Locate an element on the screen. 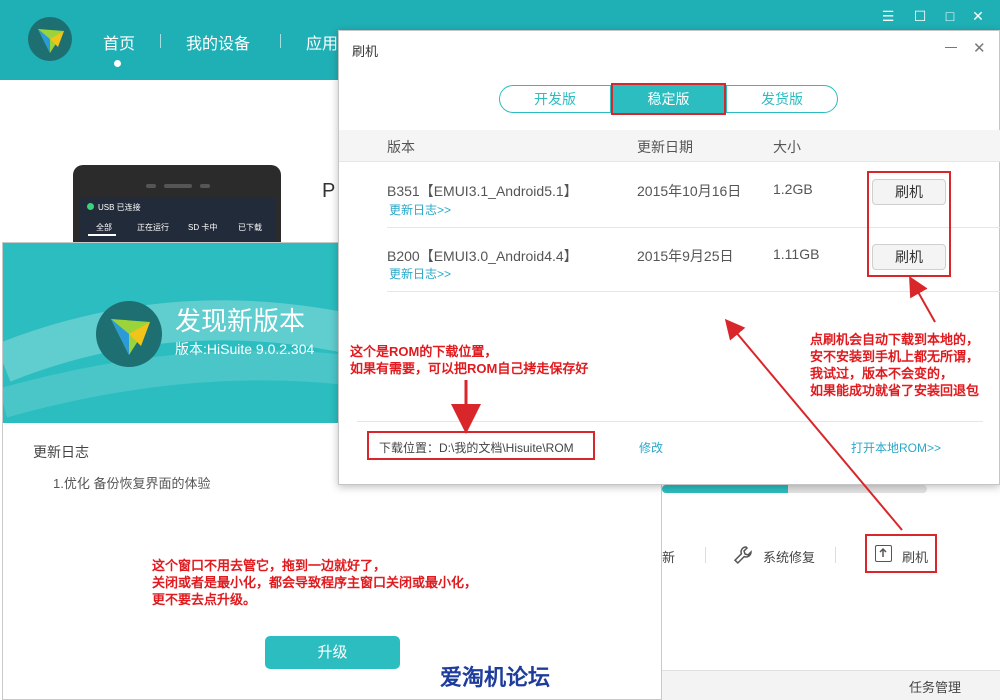  arrow-from-flash-tool is located at coordinates (813, 424).